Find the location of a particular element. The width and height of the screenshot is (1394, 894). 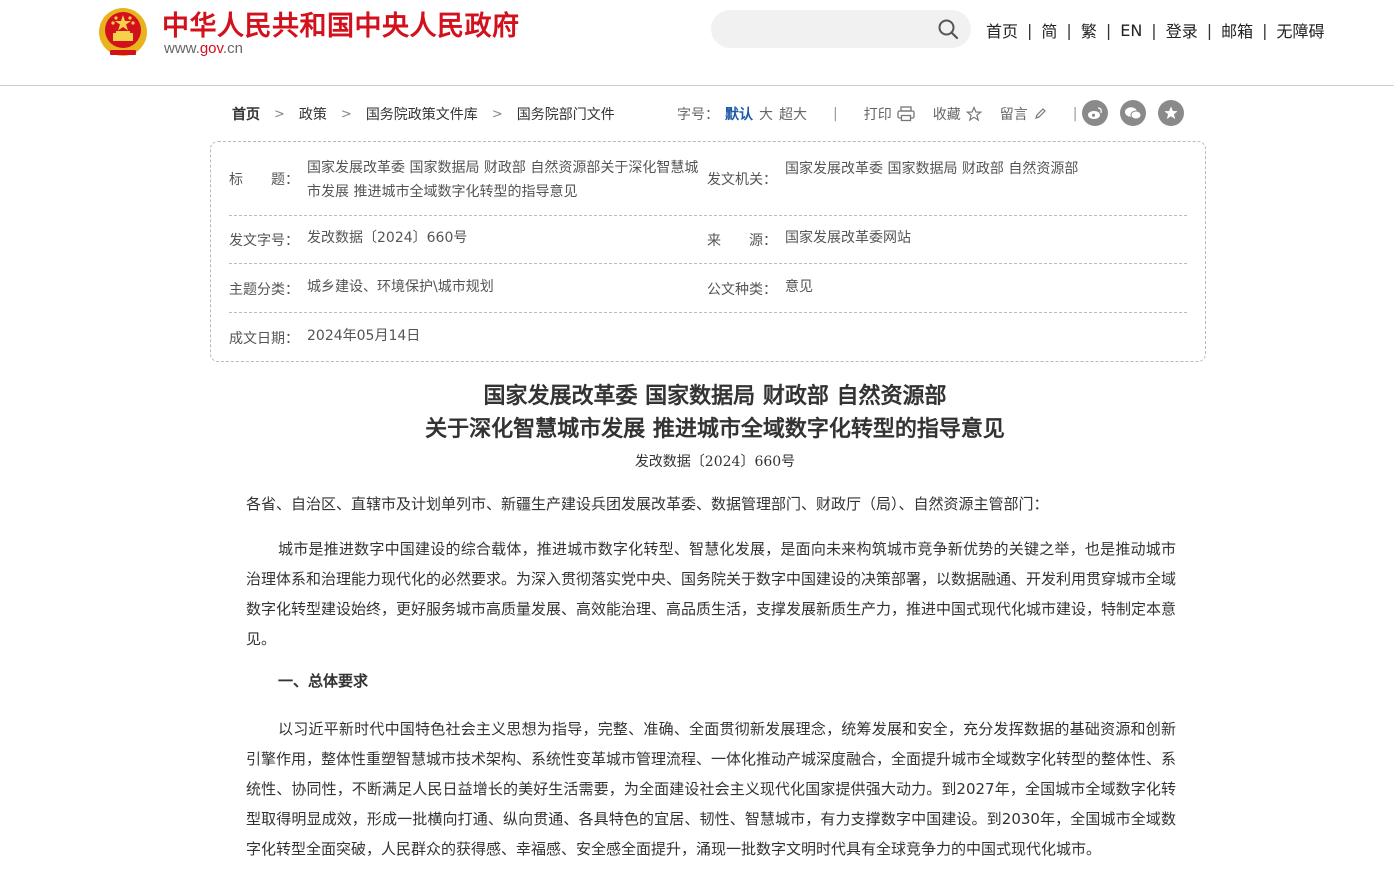

wechat-icon is located at coordinates (1133, 113).